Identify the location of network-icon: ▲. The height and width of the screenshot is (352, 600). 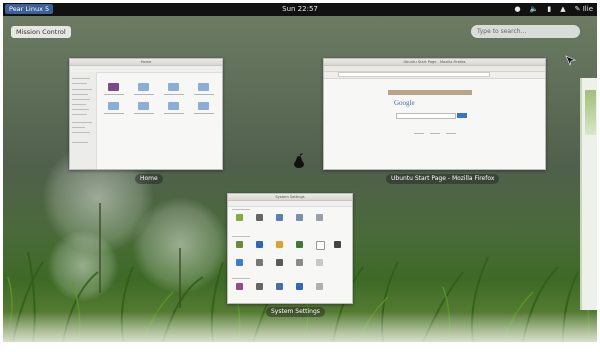
(562, 9).